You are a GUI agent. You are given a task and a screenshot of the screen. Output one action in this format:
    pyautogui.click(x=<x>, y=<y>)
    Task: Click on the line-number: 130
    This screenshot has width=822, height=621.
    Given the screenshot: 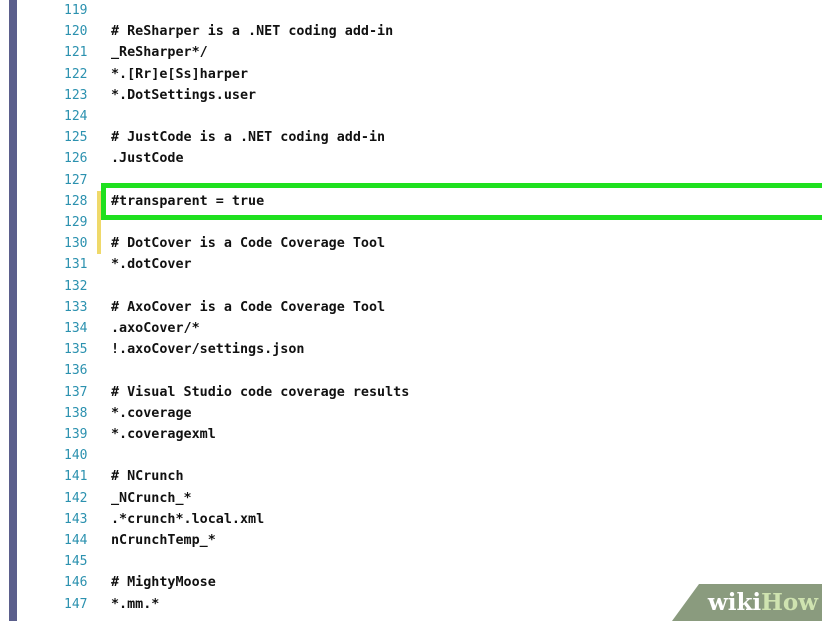 What is the action you would take?
    pyautogui.click(x=76, y=244)
    